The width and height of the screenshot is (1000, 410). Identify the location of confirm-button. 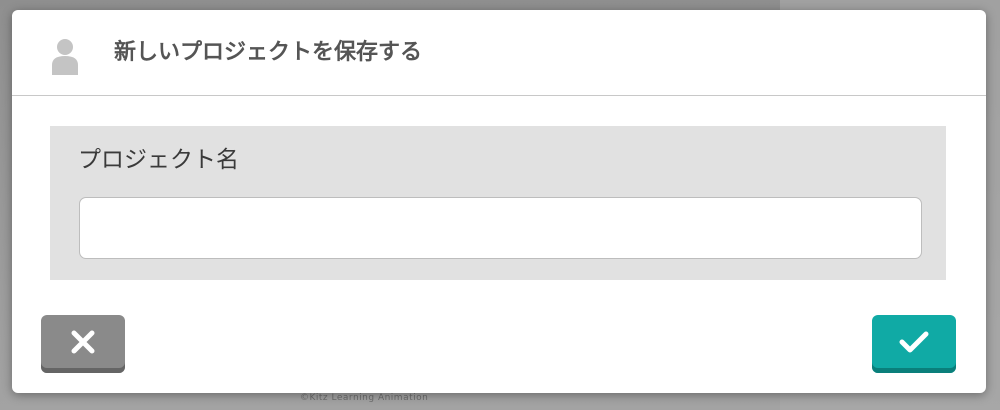
(914, 344).